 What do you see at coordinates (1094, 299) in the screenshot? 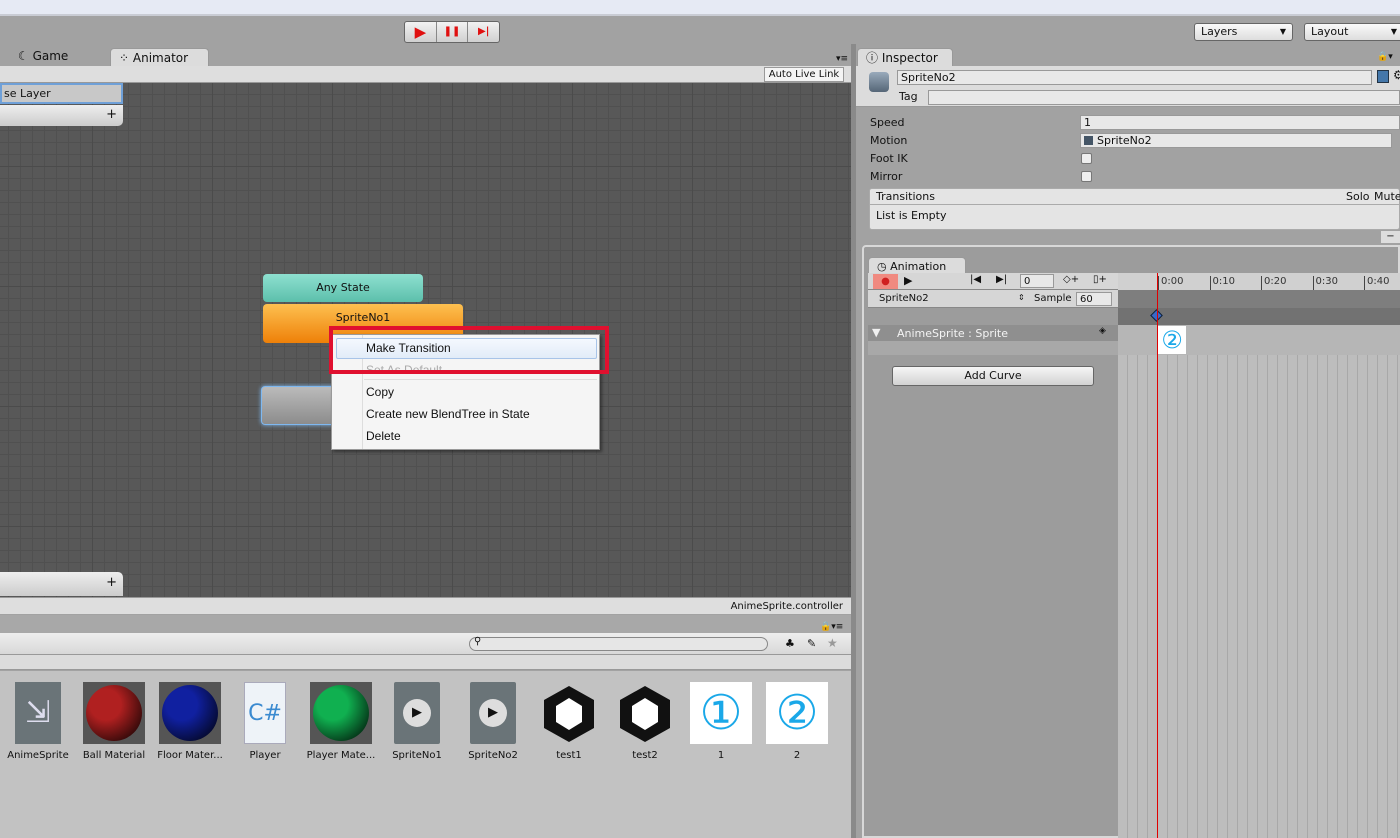
I see `sample-field: 60` at bounding box center [1094, 299].